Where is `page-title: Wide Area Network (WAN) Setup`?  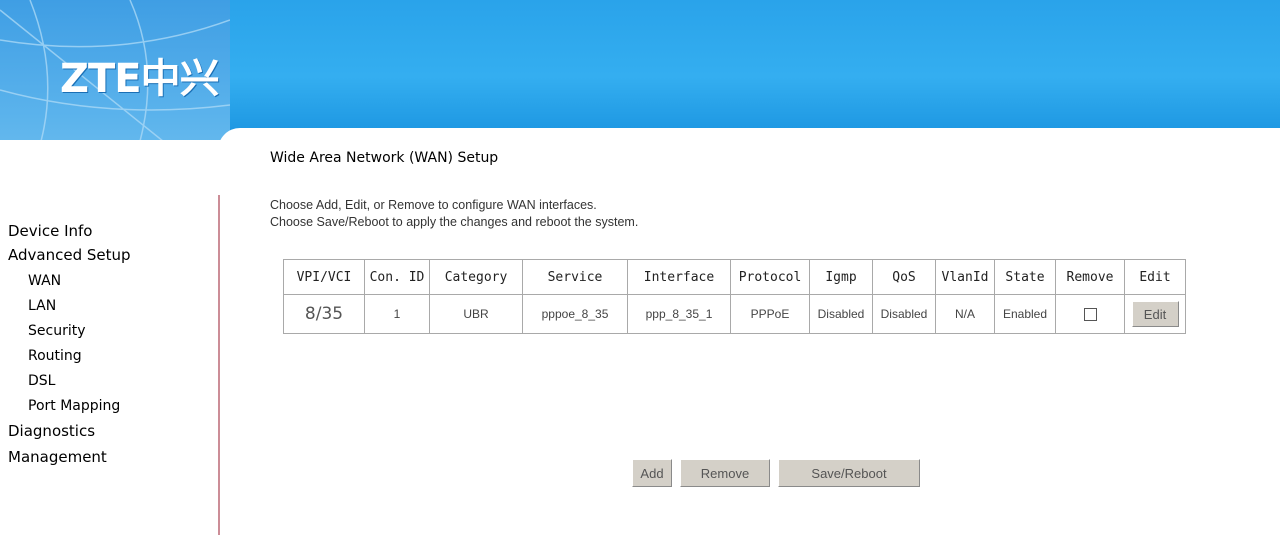
page-title: Wide Area Network (WAN) Setup is located at coordinates (384, 158).